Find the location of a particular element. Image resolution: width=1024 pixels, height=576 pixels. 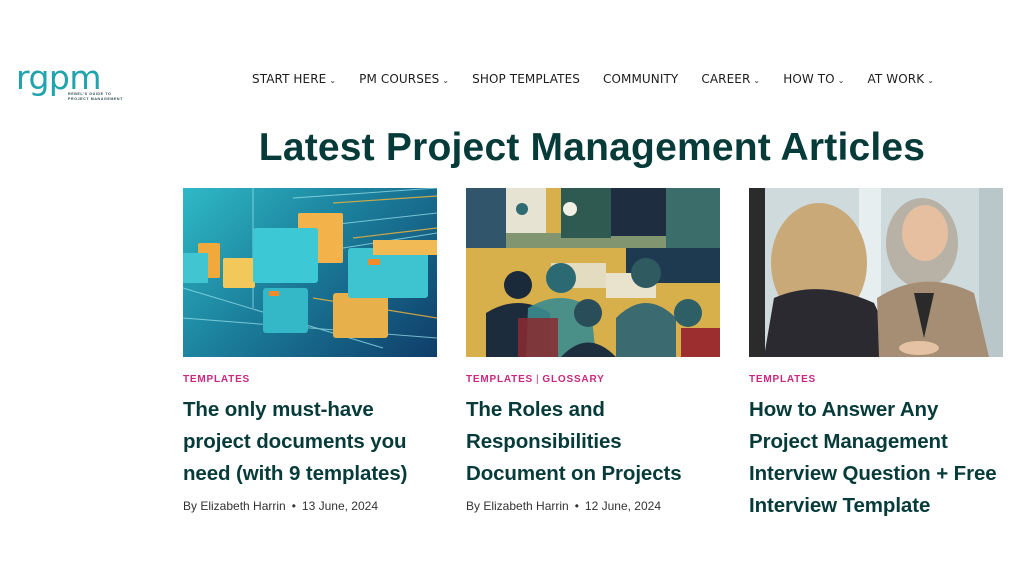

nav-label: AT WORK is located at coordinates (896, 79).